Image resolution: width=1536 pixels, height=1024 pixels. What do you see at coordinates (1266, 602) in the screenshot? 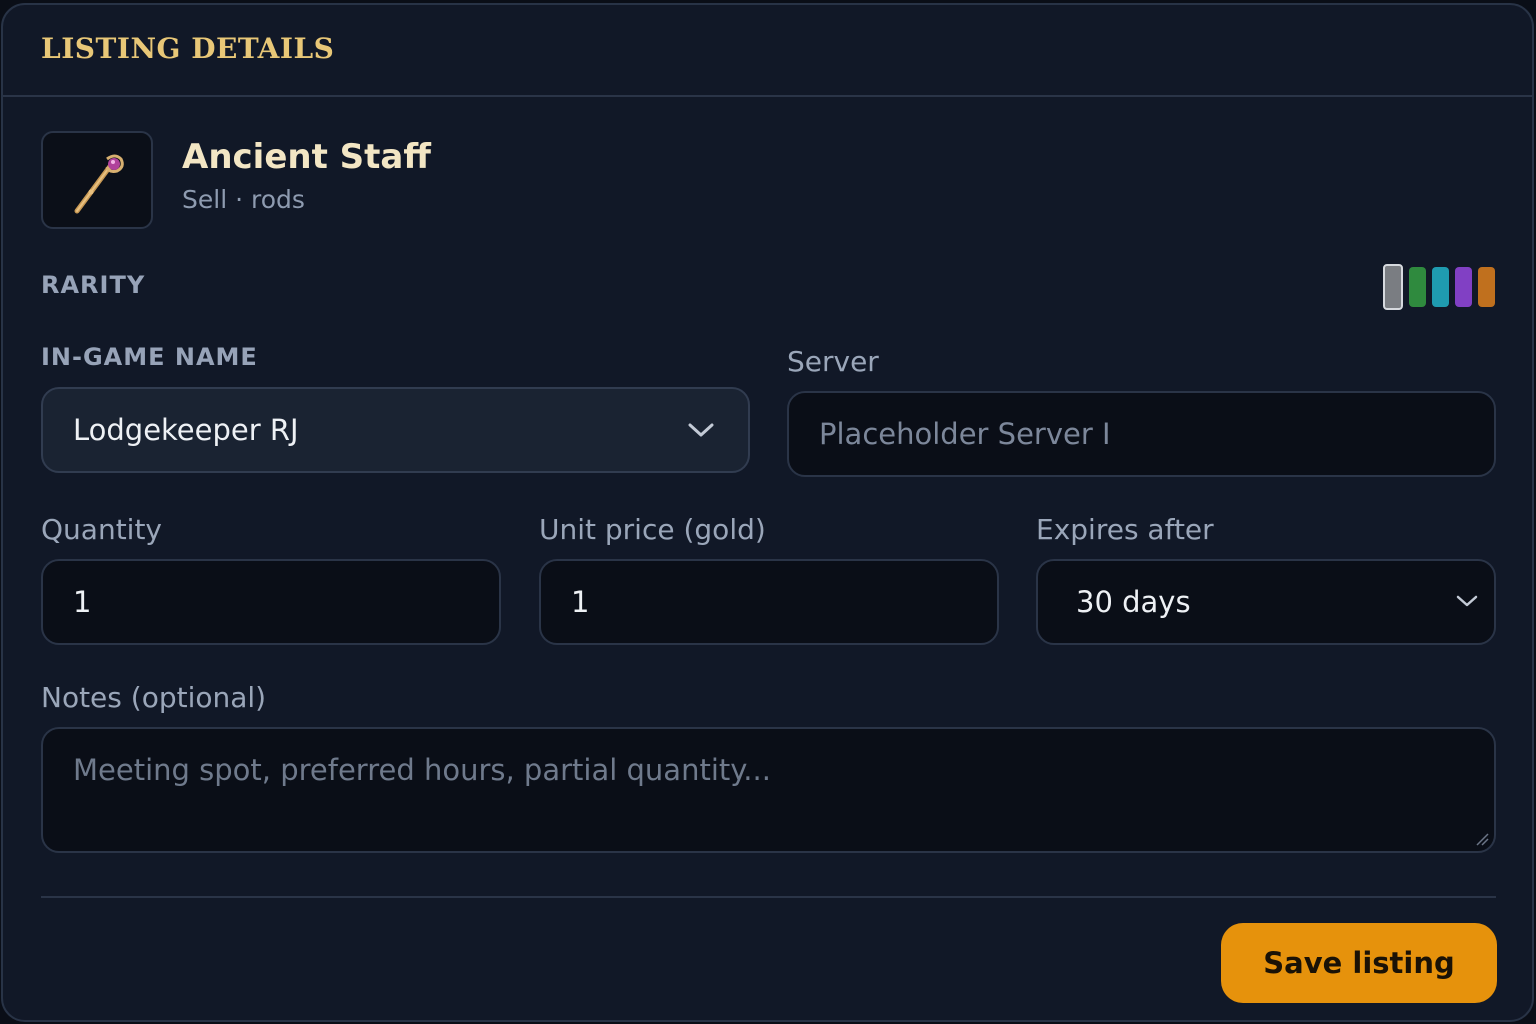
I see `expires-select: 30 days` at bounding box center [1266, 602].